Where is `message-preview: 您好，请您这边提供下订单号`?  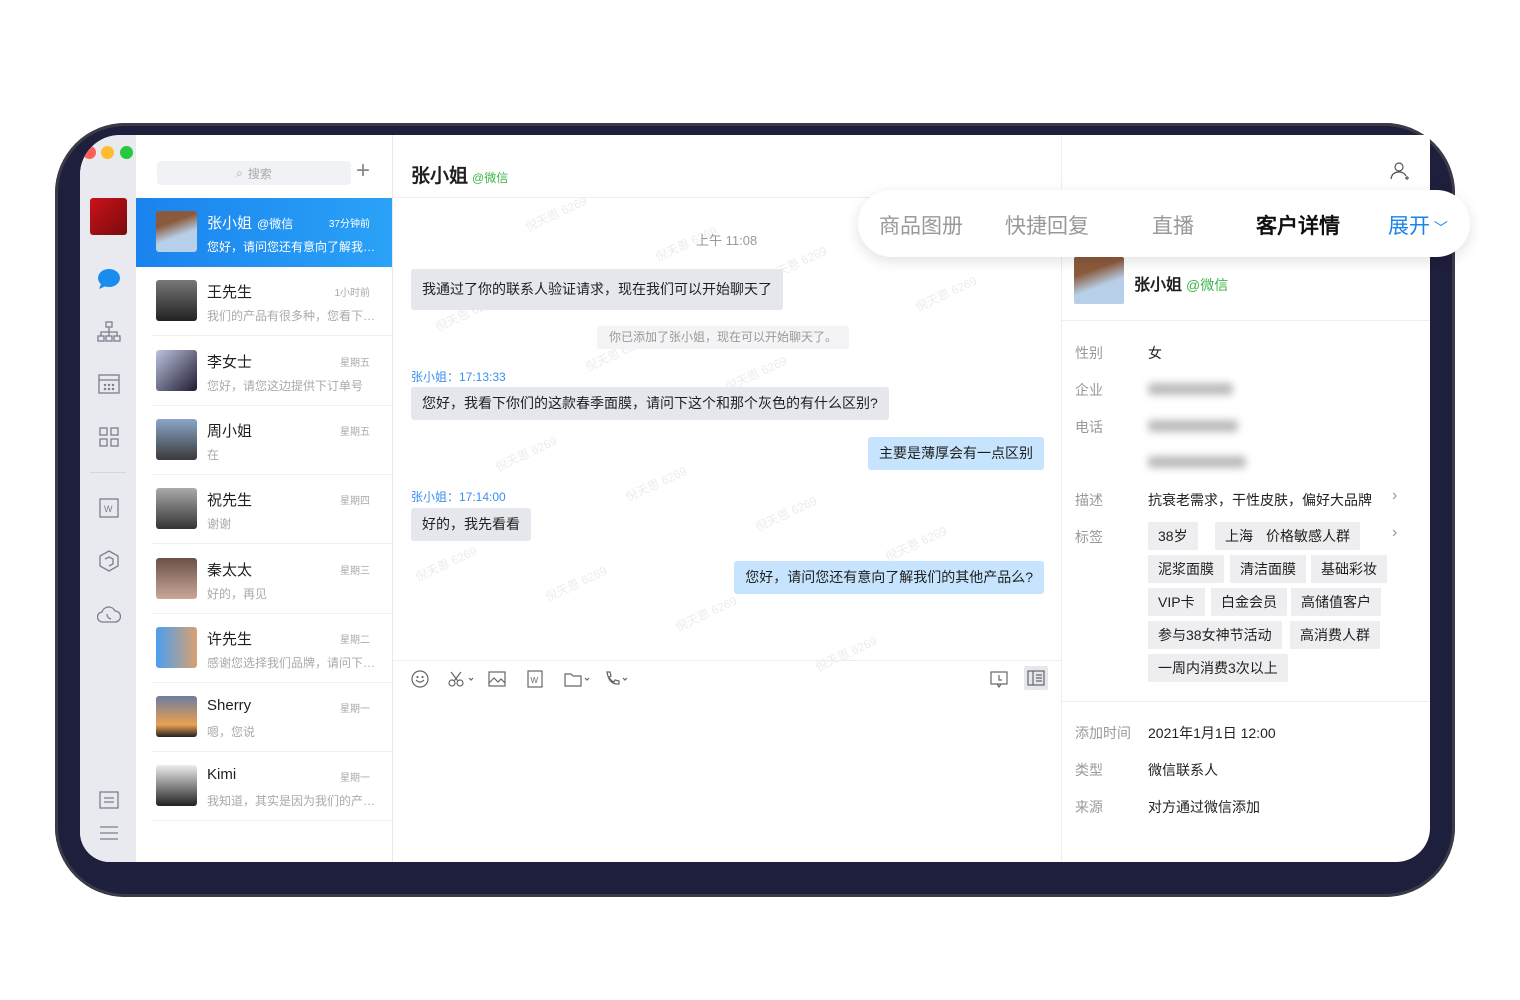
message-preview: 您好，请您这边提供下订单号 is located at coordinates (285, 385).